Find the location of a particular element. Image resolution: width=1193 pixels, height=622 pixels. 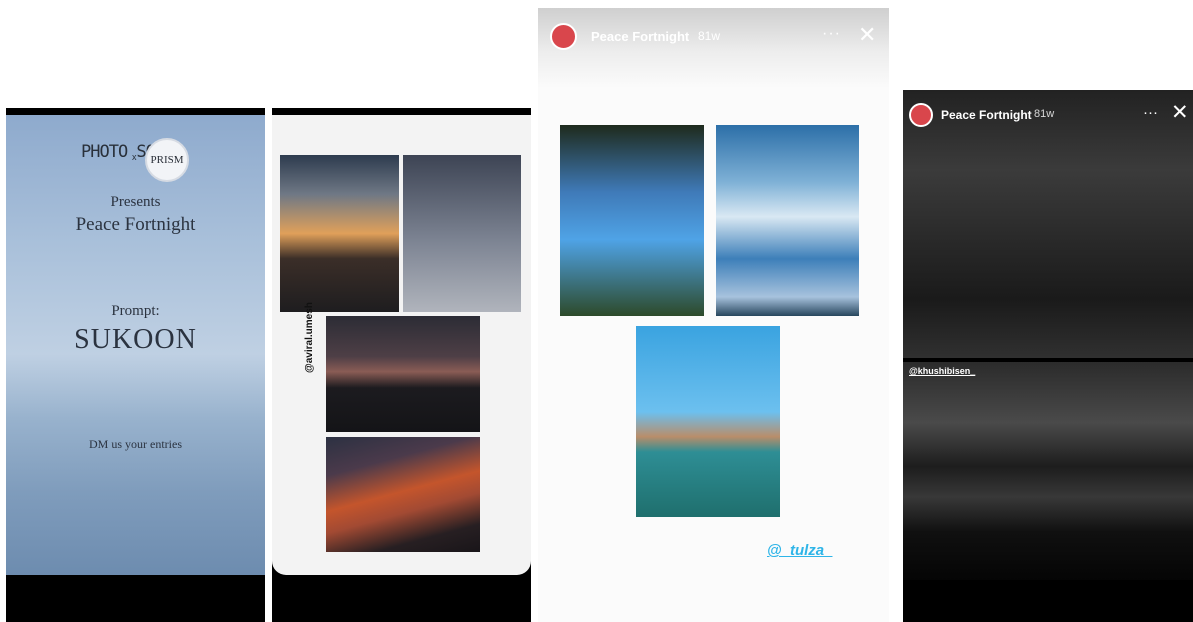

prompt-word: SUKOON is located at coordinates (135, 339).